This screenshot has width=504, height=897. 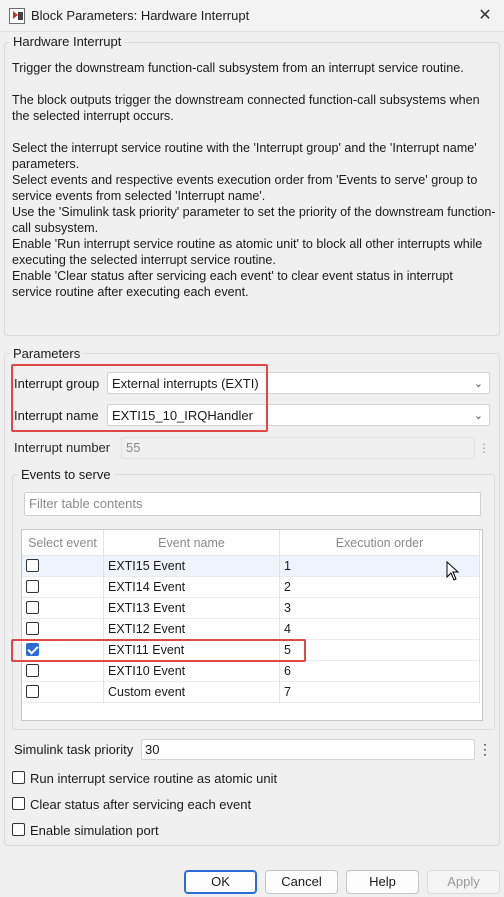 I want to click on ok-button: OK, so click(x=220, y=882).